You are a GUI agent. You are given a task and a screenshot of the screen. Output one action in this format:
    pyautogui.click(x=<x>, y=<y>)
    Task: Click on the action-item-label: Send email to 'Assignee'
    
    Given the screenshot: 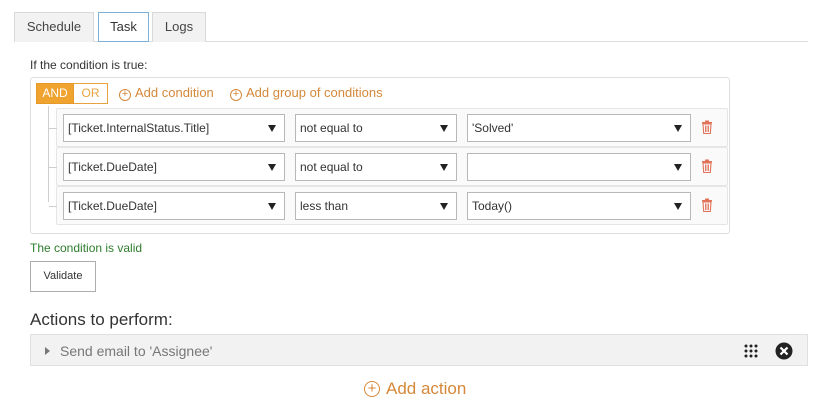 What is the action you would take?
    pyautogui.click(x=136, y=351)
    